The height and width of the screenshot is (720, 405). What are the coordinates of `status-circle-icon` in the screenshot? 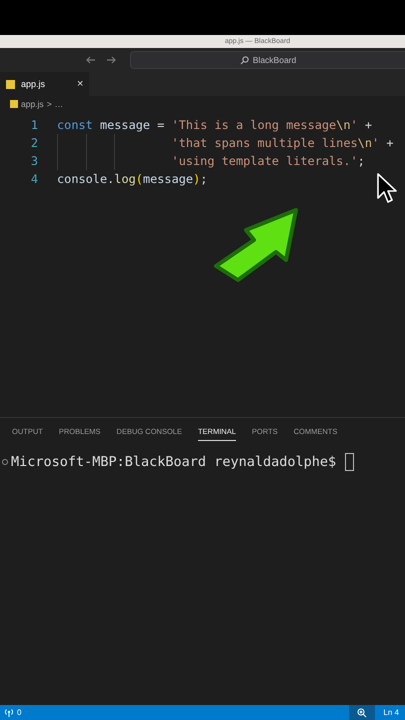 It's located at (5, 462).